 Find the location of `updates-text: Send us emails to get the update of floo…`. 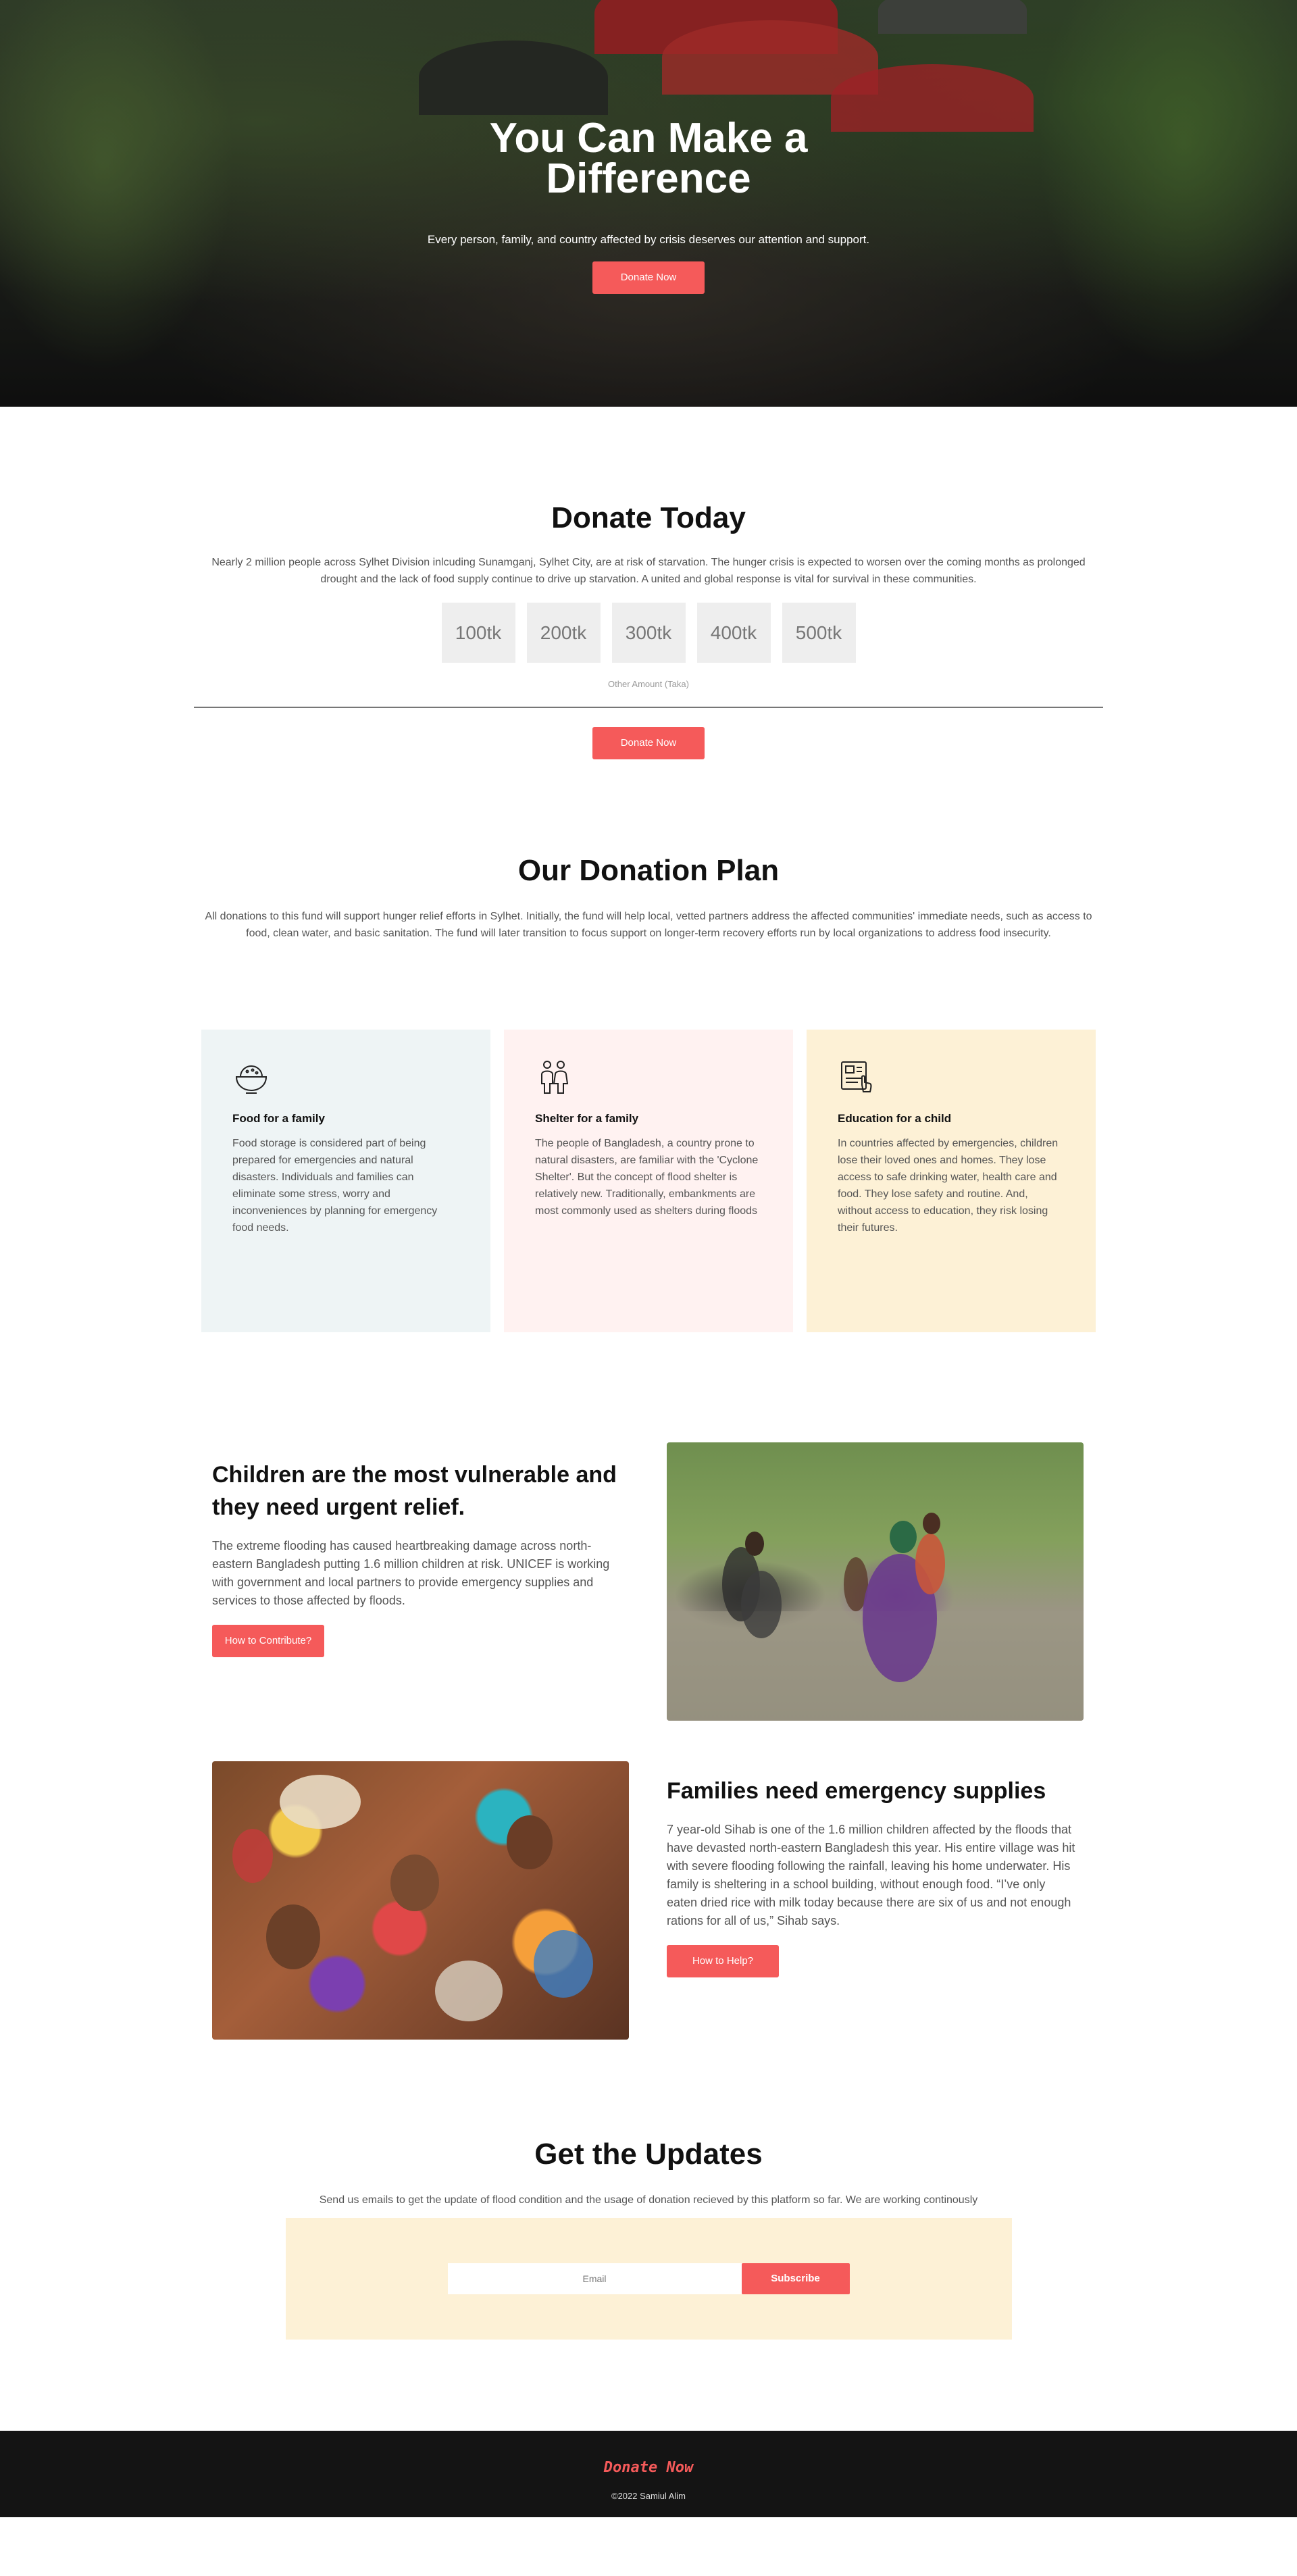

updates-text: Send us emails to get the update of floo… is located at coordinates (648, 2200).